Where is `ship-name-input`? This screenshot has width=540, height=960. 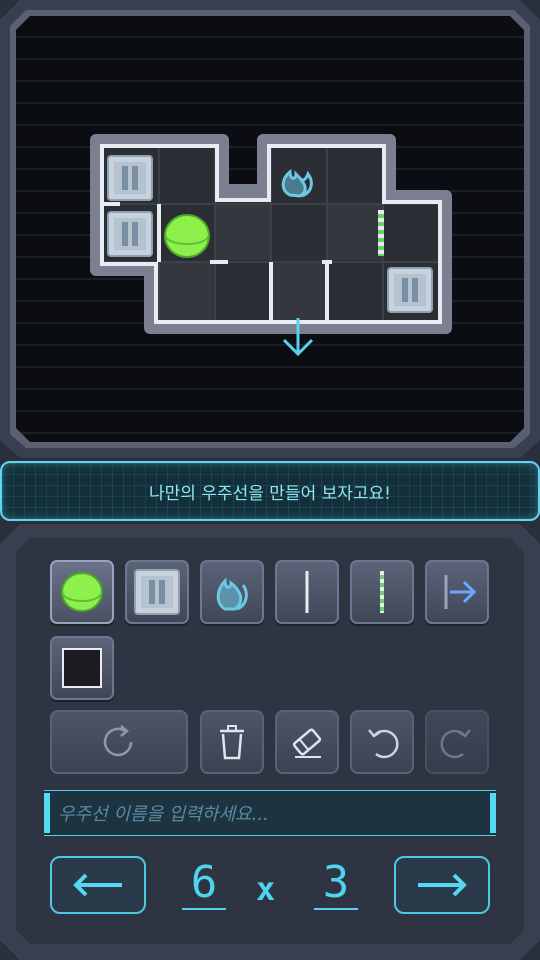
ship-name-input is located at coordinates (268, 814).